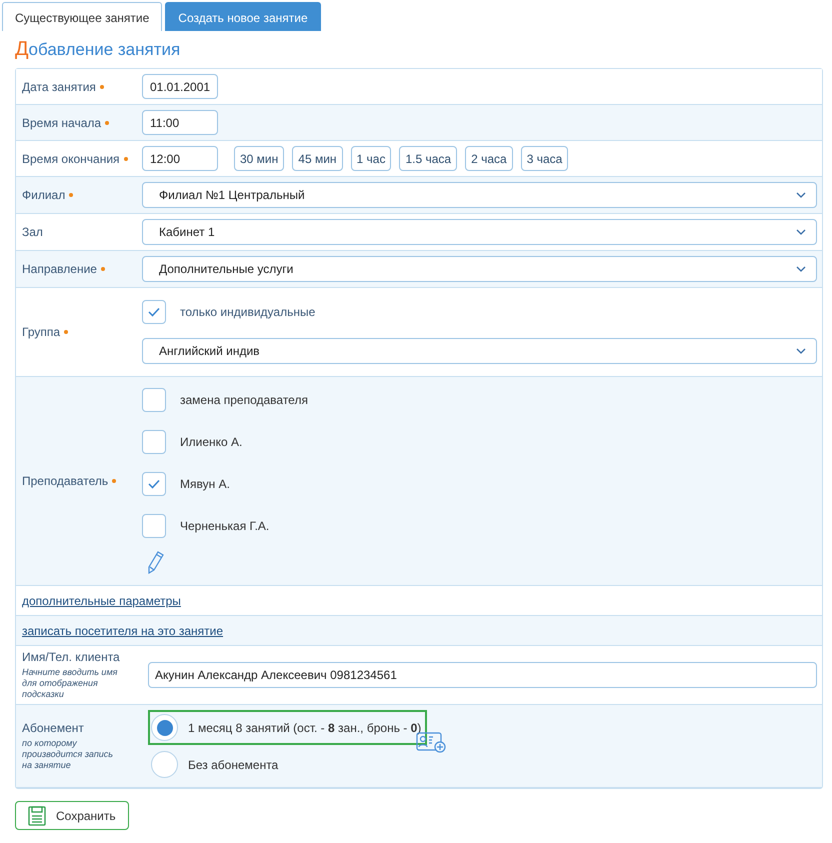 The width and height of the screenshot is (832, 843). What do you see at coordinates (317, 158) in the screenshot?
I see `duration-button: 45 мин` at bounding box center [317, 158].